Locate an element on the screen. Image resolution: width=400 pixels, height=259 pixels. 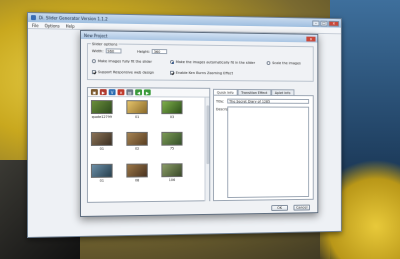
close-button: × is located at coordinates (333, 23).